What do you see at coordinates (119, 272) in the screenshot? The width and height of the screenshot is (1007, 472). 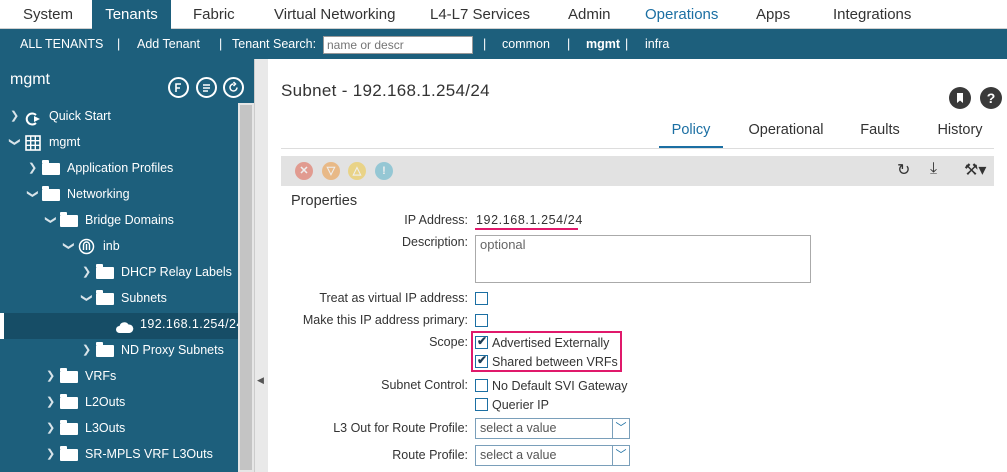 I see `tree-item-dhcp-relay-labels: ❯ DHCP Relay Labels` at bounding box center [119, 272].